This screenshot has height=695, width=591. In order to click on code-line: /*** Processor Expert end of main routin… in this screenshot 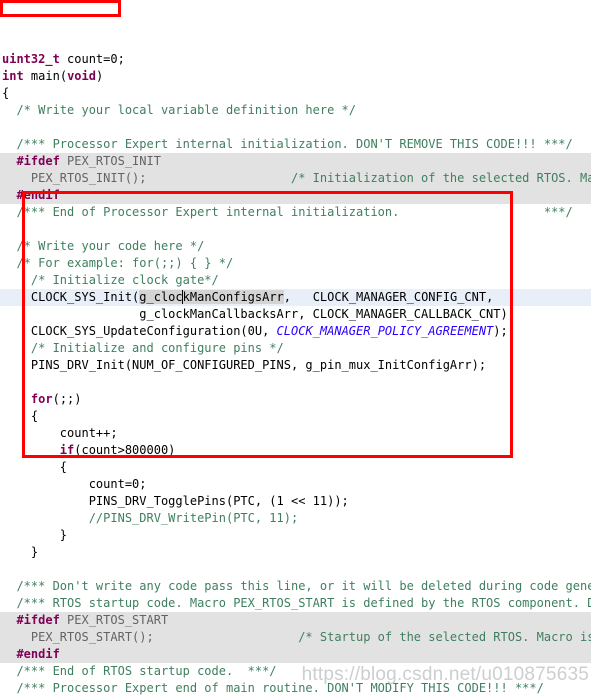, I will do `click(295, 687)`.